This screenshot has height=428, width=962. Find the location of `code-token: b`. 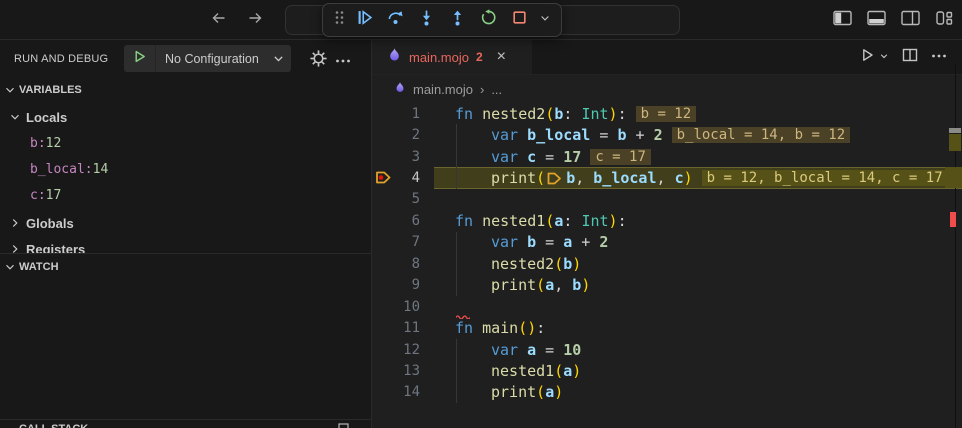

code-token: b is located at coordinates (577, 285).